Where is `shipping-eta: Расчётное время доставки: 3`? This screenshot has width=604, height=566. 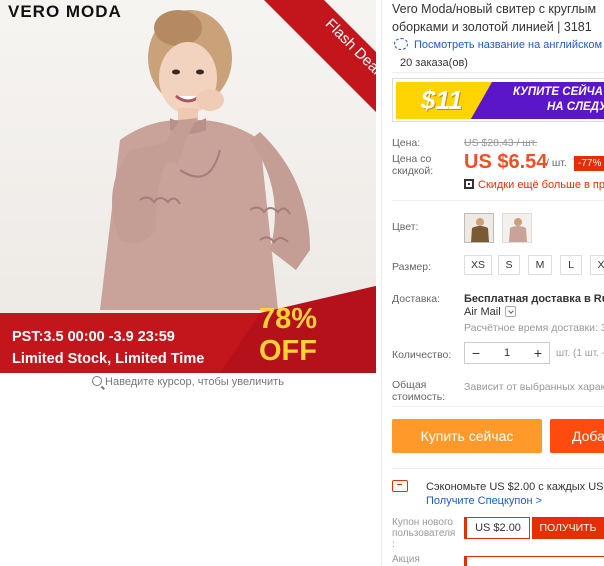 shipping-eta: Расчётное время доставки: 3 is located at coordinates (534, 328).